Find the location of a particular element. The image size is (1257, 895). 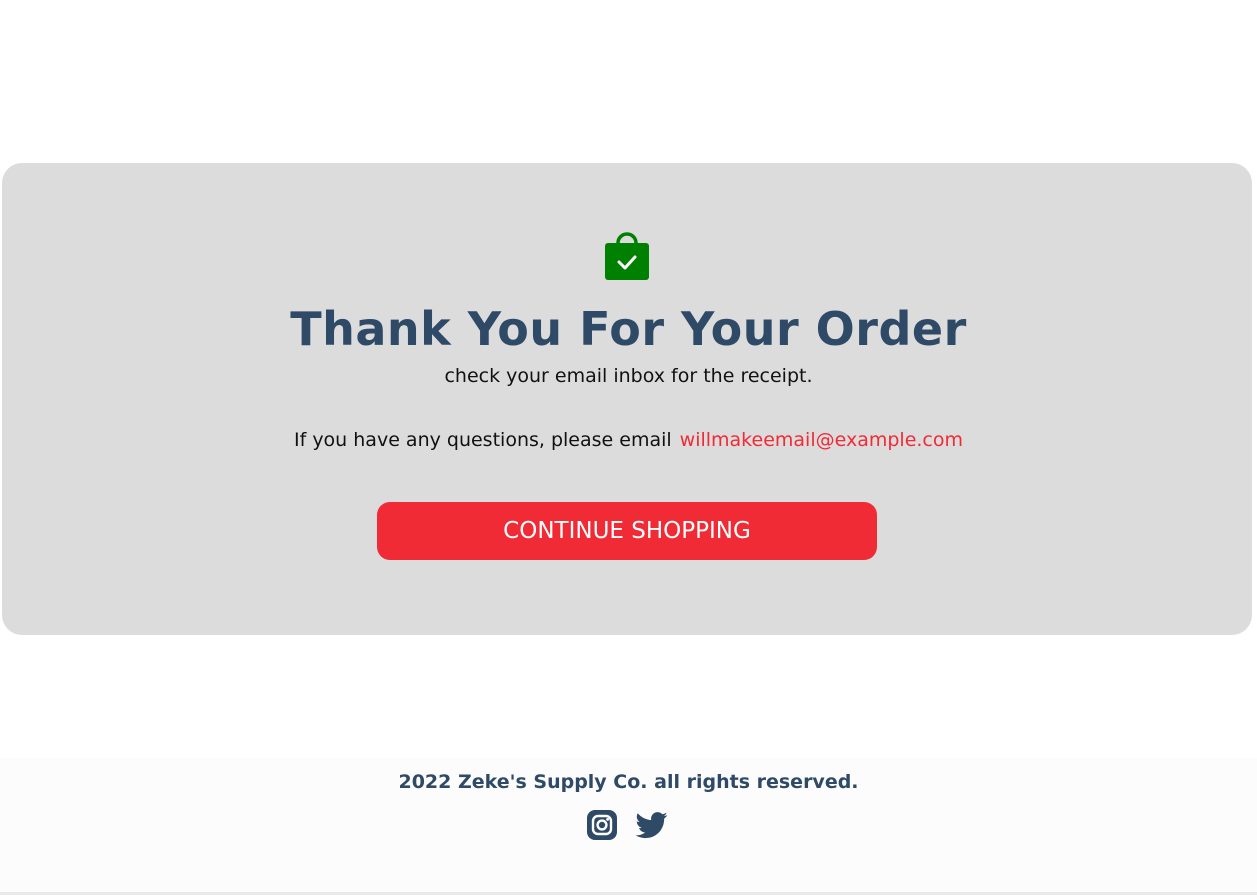

receipt-note: check your email inbox for the receipt. is located at coordinates (628, 376).